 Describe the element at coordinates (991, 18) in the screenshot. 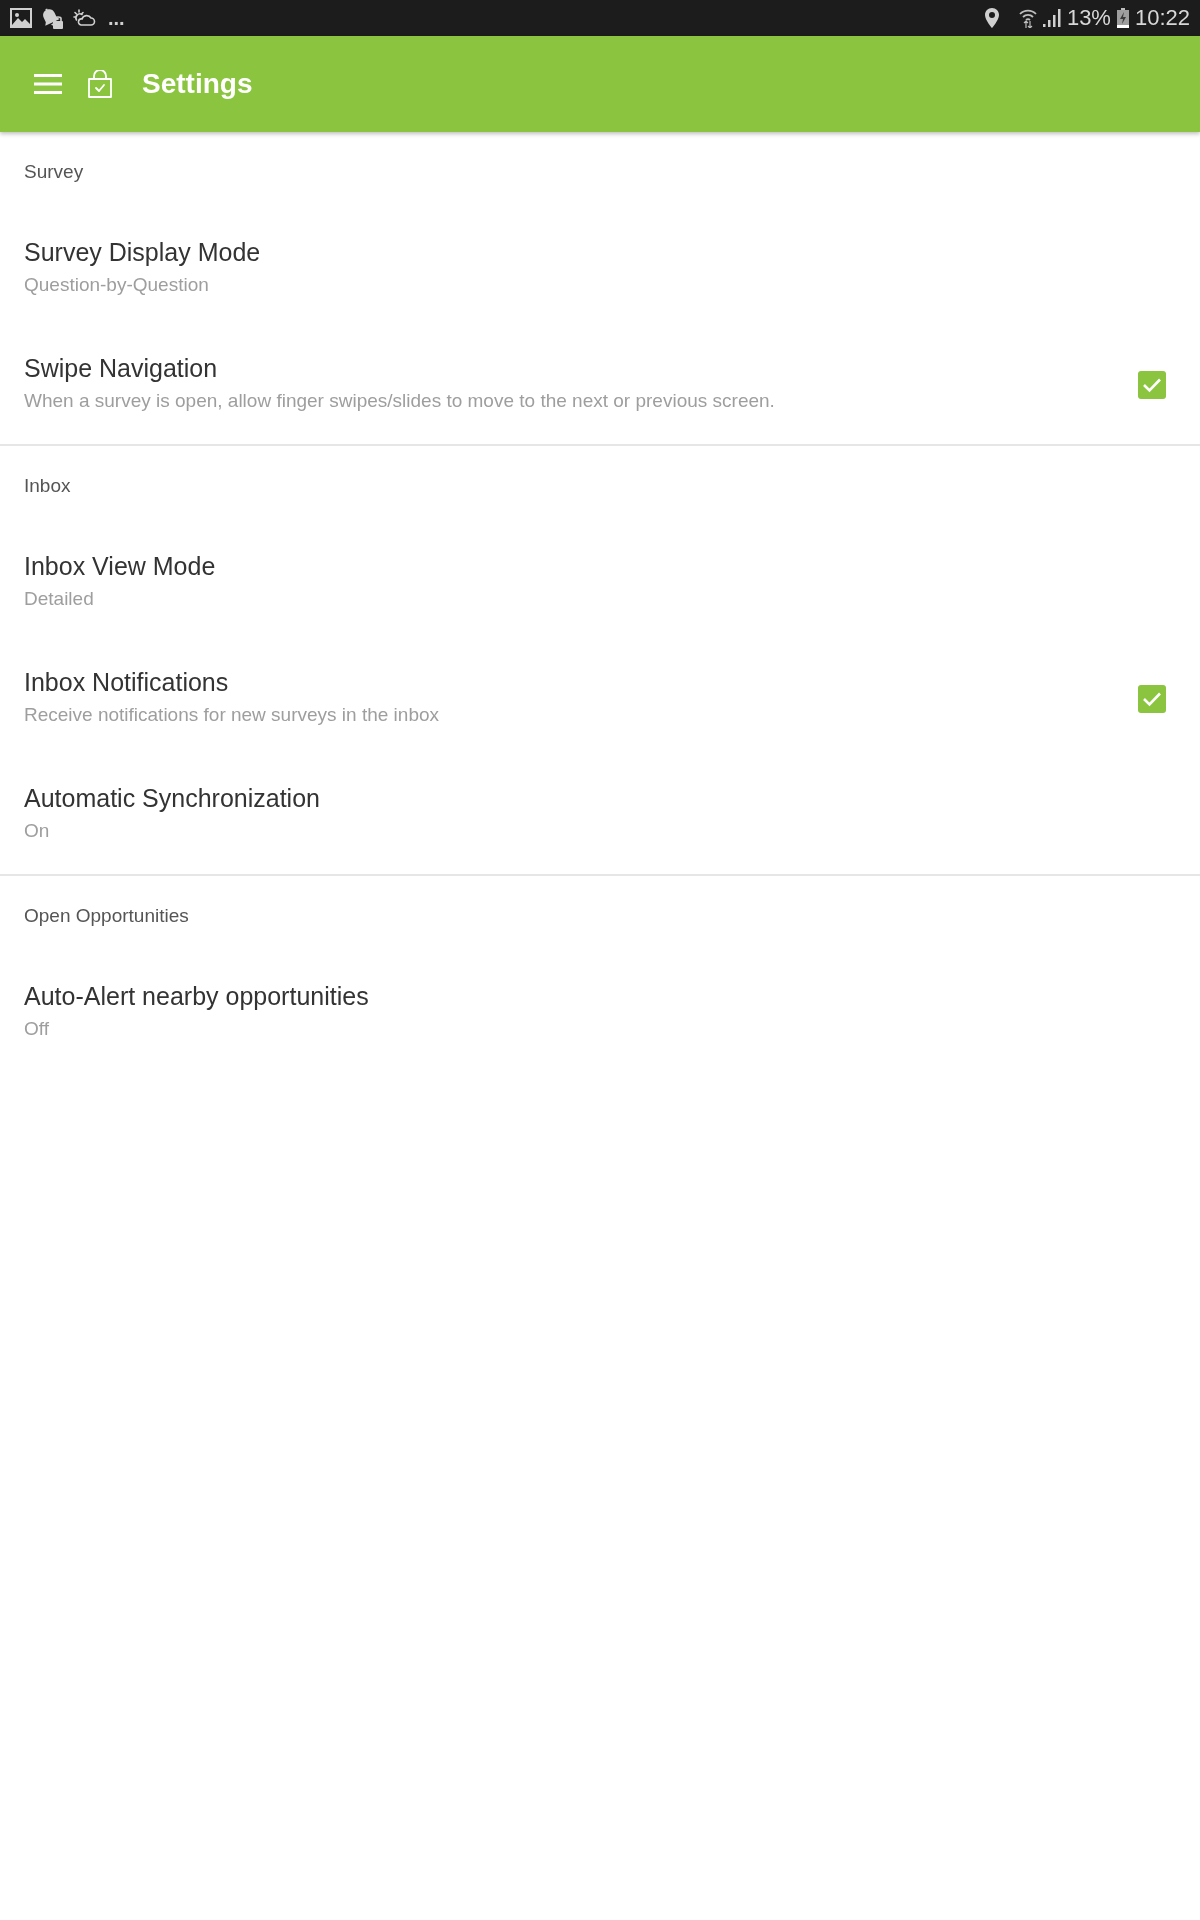

I see `location-pin-icon` at that location.